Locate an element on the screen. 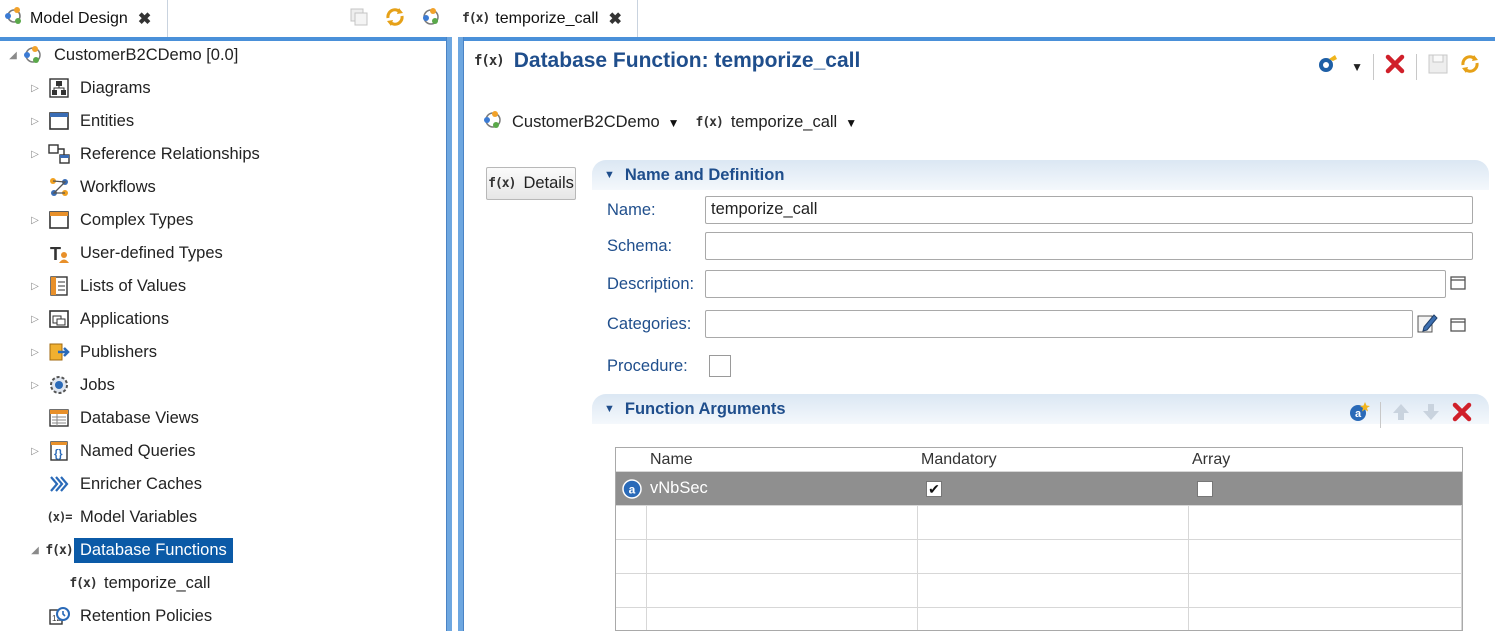  details-button: f(x) Details is located at coordinates (531, 183).